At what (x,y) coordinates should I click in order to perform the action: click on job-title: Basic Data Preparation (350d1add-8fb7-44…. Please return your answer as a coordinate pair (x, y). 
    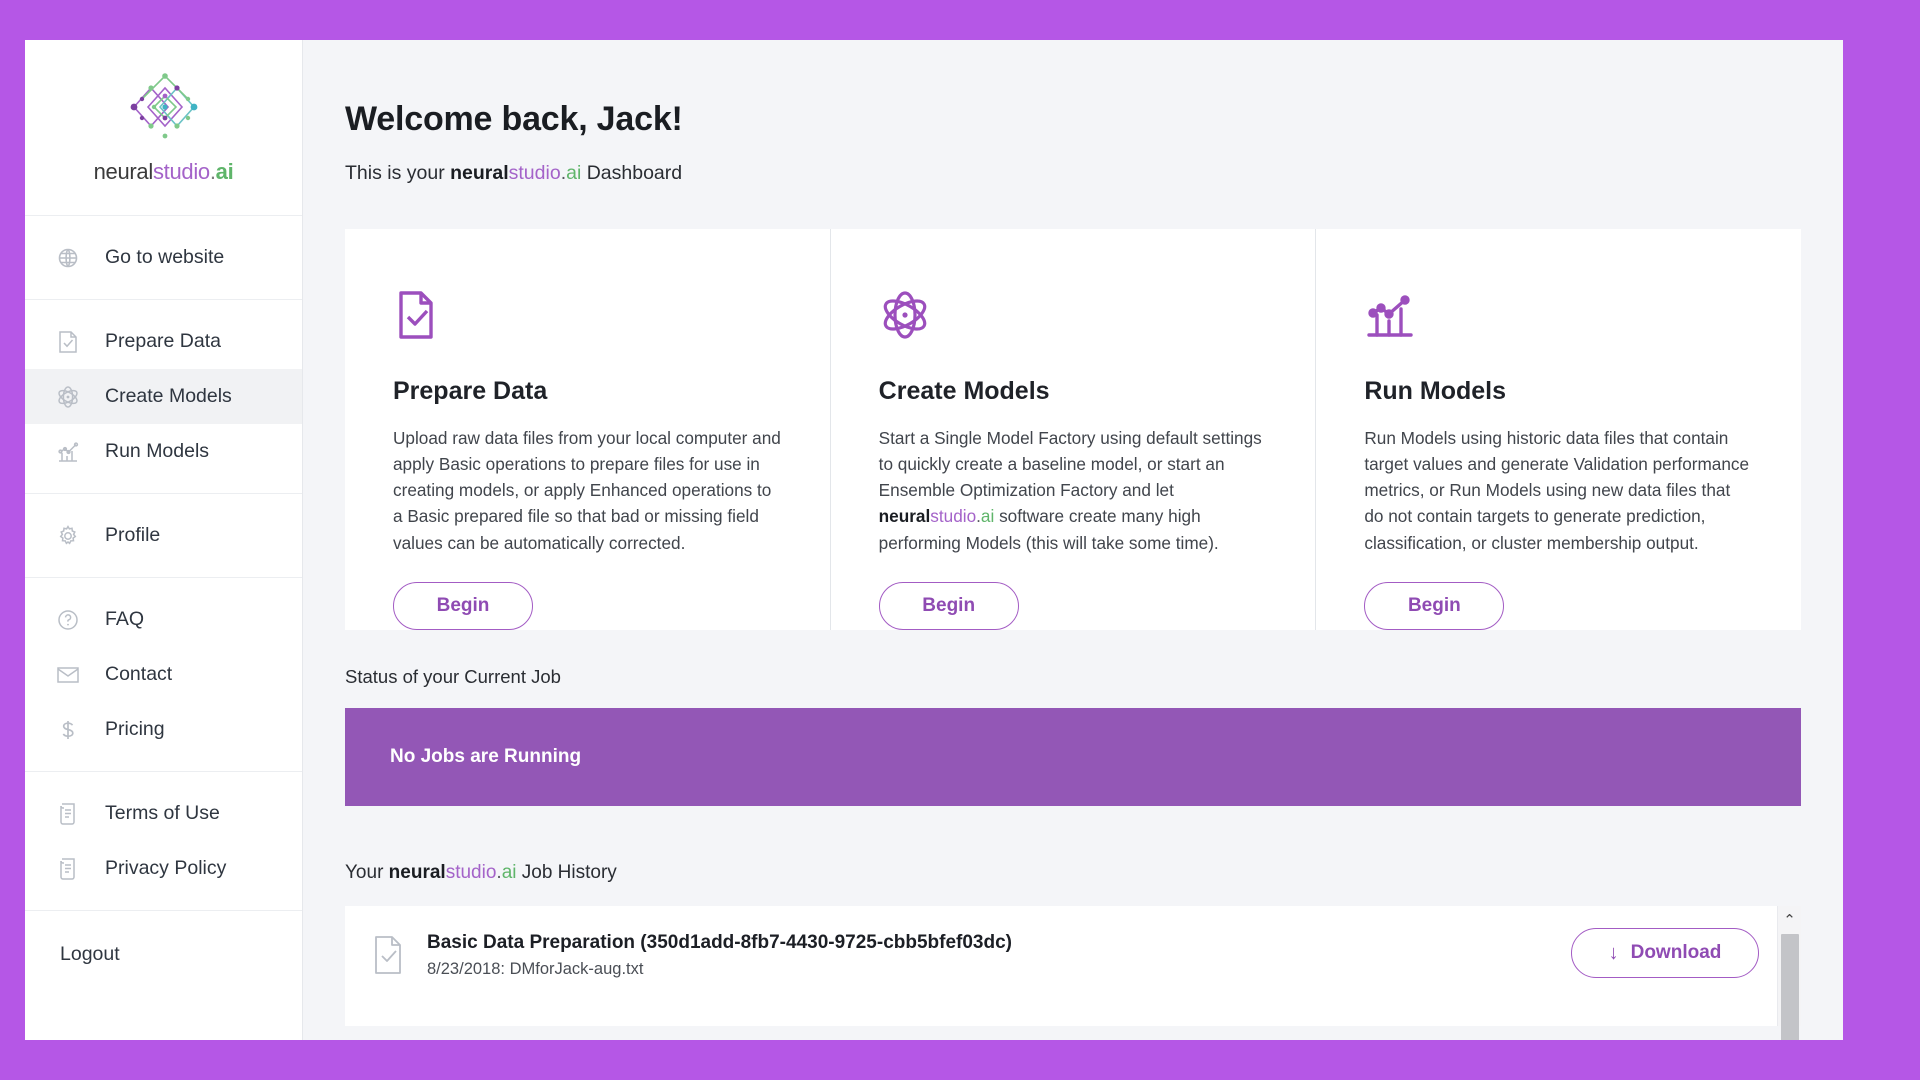
    Looking at the image, I should click on (720, 942).